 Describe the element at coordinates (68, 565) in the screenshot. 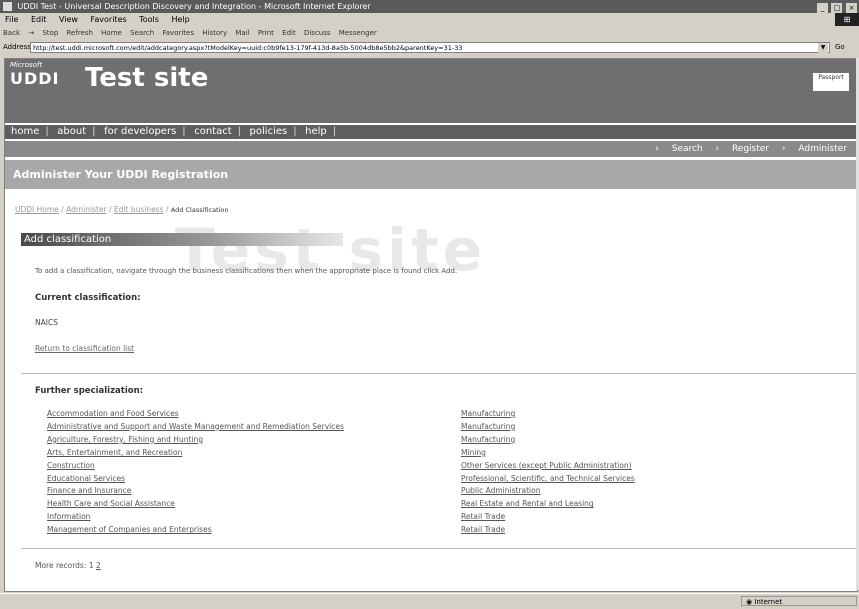

I see `pagination: More records: 1 2` at that location.